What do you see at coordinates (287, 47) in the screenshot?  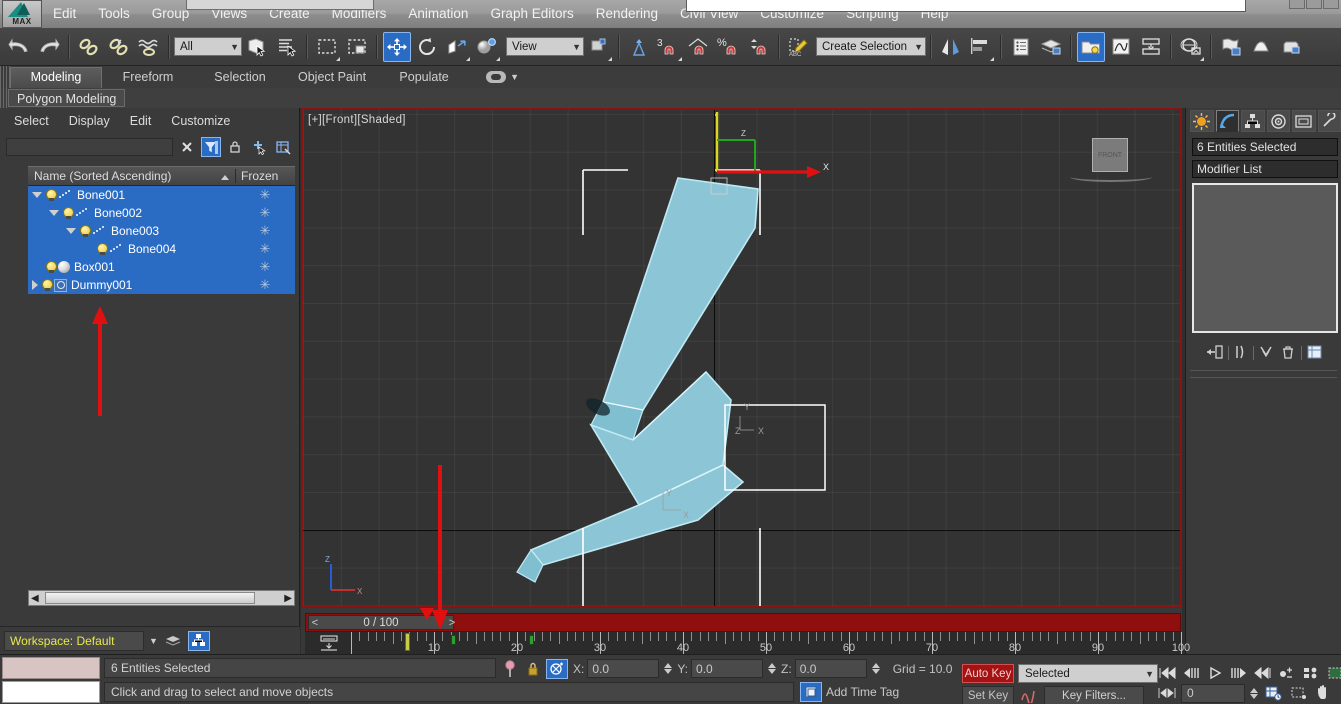 I see `select-by-name-button` at bounding box center [287, 47].